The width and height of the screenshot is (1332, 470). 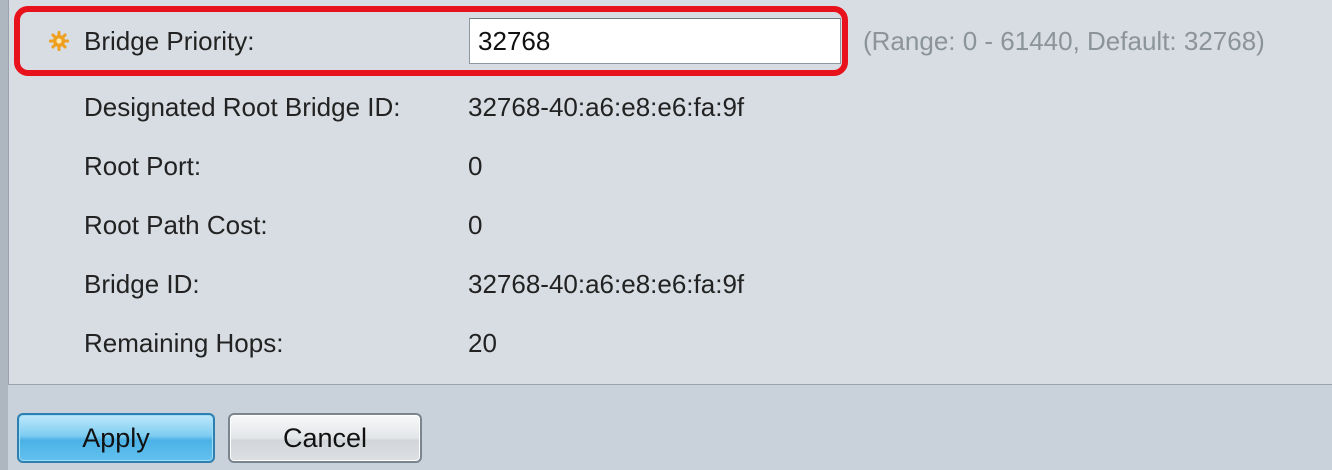 I want to click on highlight-box, so click(x=431, y=41).